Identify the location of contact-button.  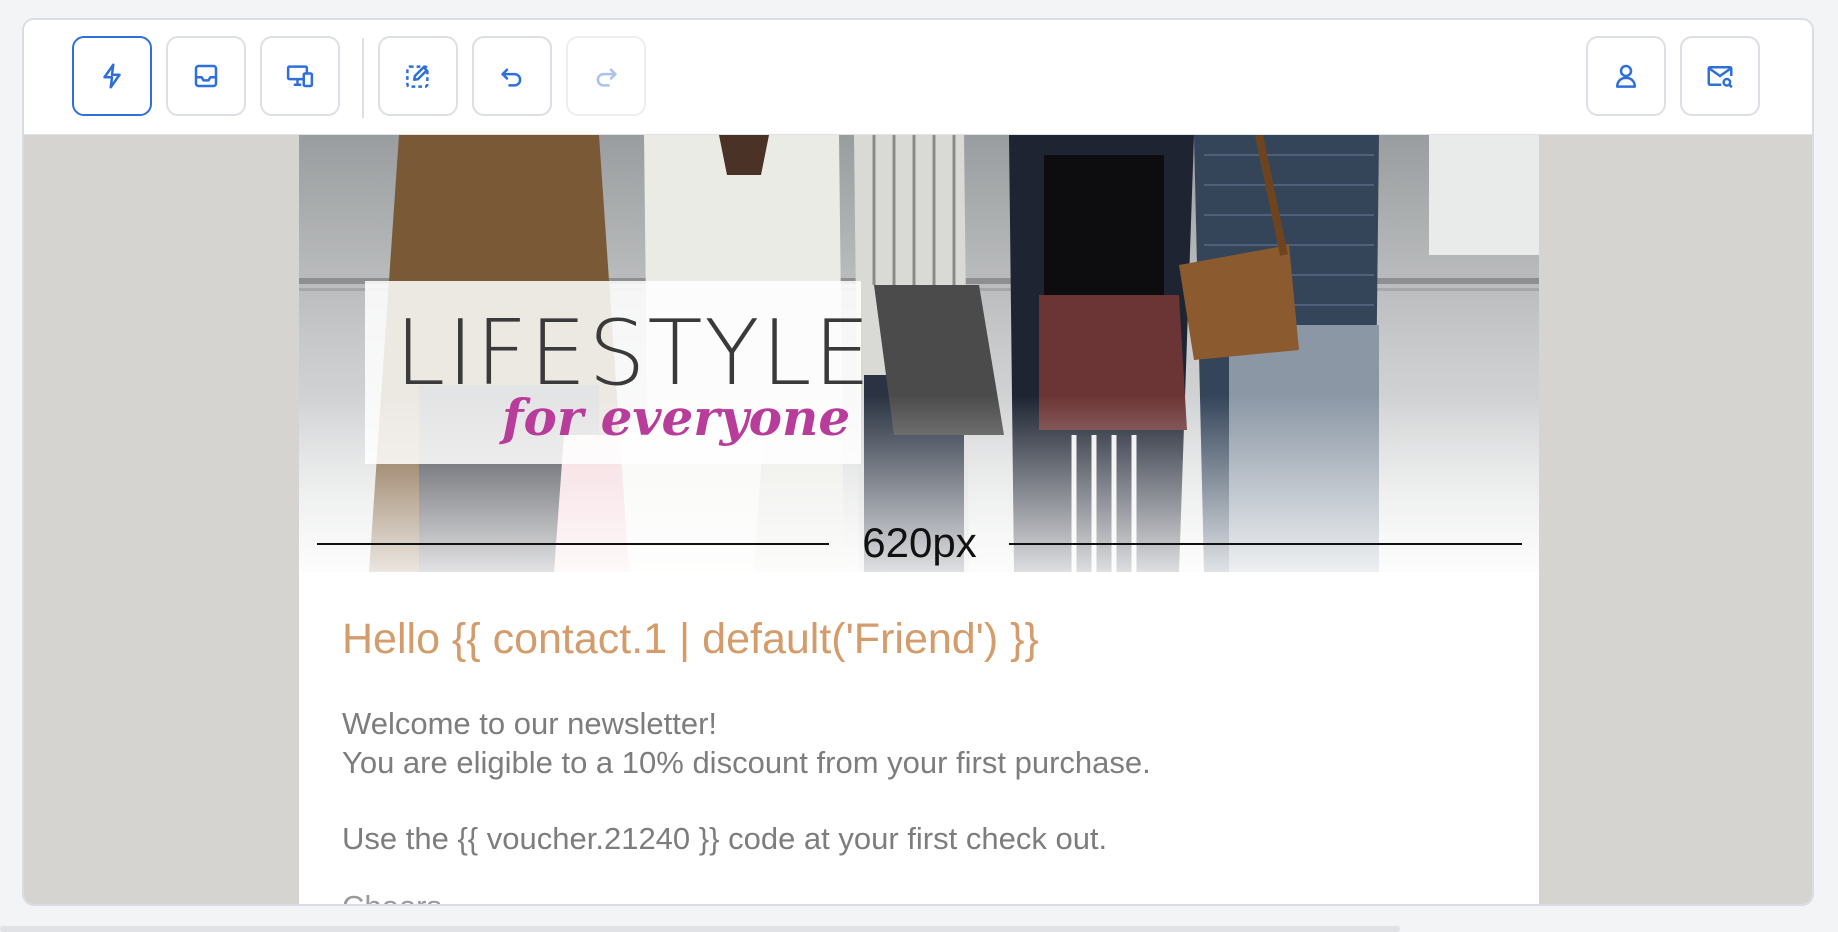
(1626, 76).